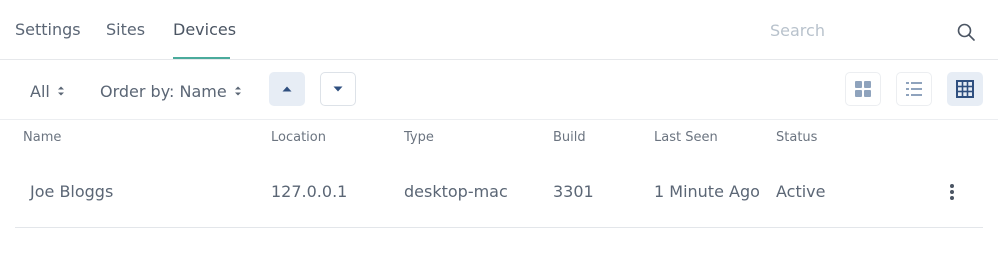  Describe the element at coordinates (855, 30) in the screenshot. I see `search-input` at that location.